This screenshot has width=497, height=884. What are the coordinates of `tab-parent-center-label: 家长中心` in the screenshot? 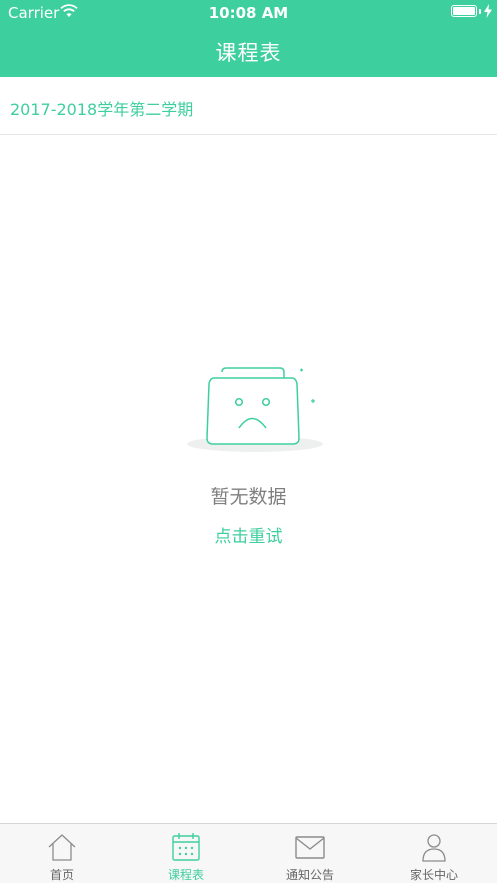 It's located at (433, 875).